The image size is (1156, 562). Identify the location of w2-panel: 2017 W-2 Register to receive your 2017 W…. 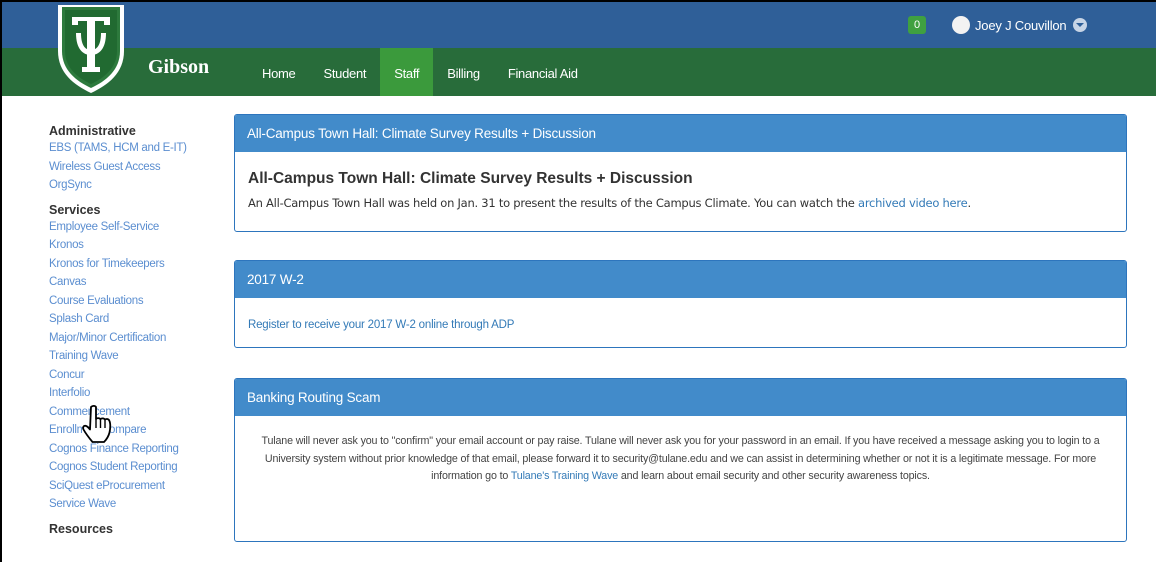
(680, 304).